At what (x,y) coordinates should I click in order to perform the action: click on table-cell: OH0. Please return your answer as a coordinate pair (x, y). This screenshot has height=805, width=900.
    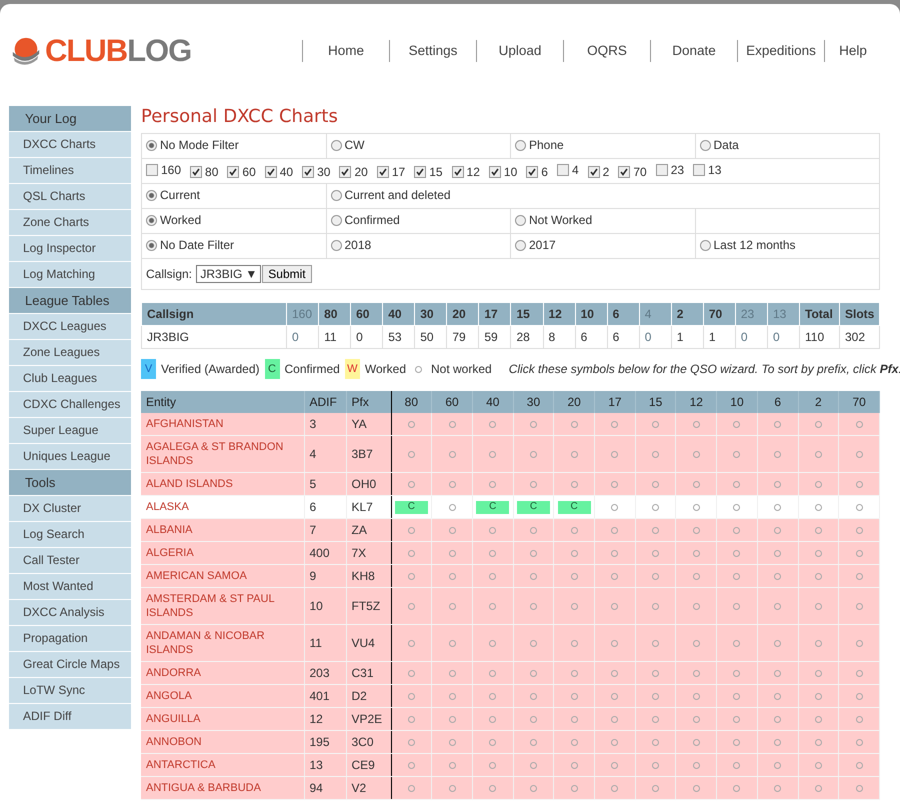
    Looking at the image, I should click on (364, 484).